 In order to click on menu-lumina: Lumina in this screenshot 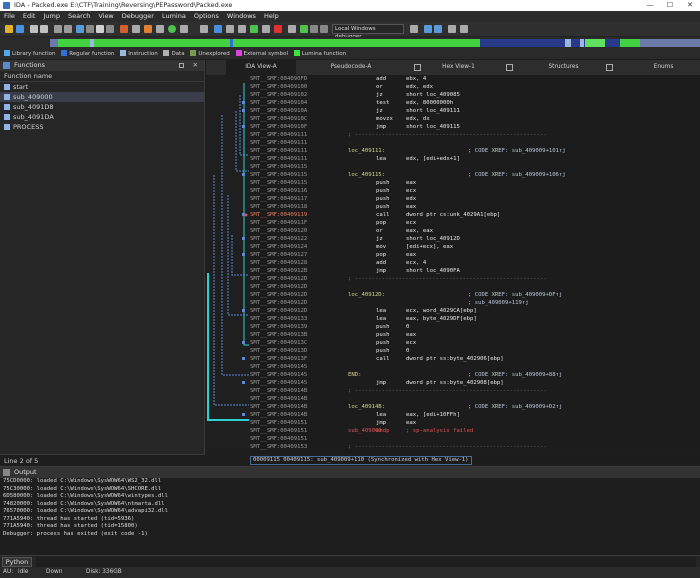, I will do `click(174, 16)`.